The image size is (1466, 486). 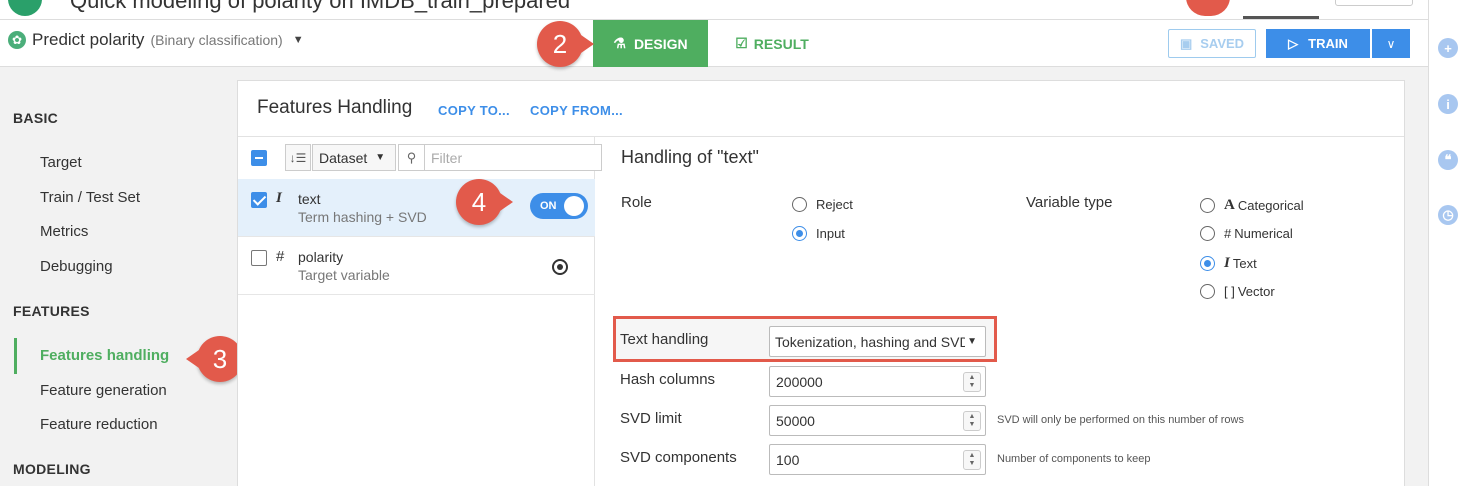 I want to click on role-label: Role, so click(x=636, y=202).